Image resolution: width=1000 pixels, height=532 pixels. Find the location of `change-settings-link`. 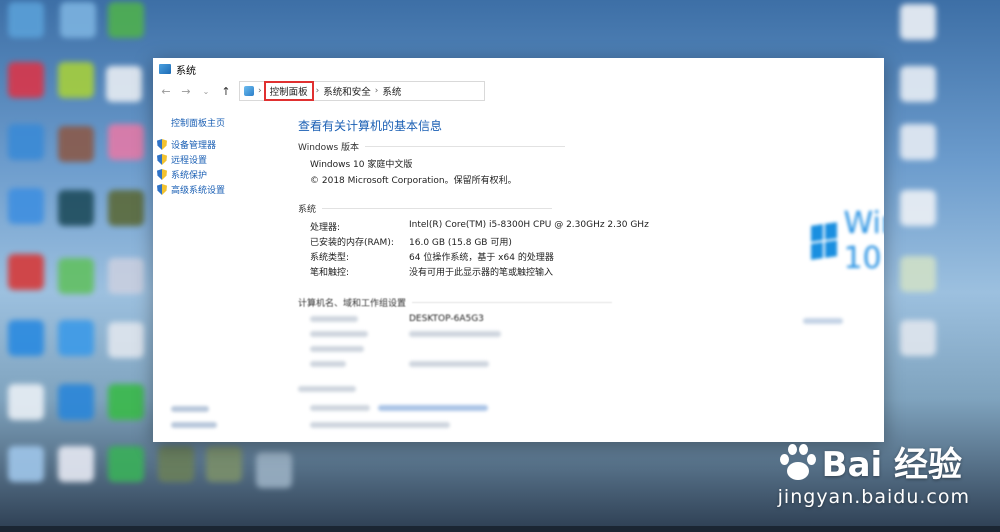

change-settings-link is located at coordinates (823, 321).